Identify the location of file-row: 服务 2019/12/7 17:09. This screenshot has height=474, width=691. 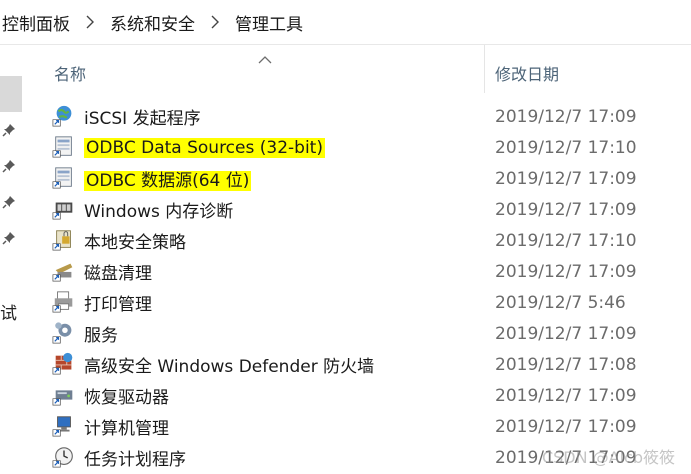
(369, 333).